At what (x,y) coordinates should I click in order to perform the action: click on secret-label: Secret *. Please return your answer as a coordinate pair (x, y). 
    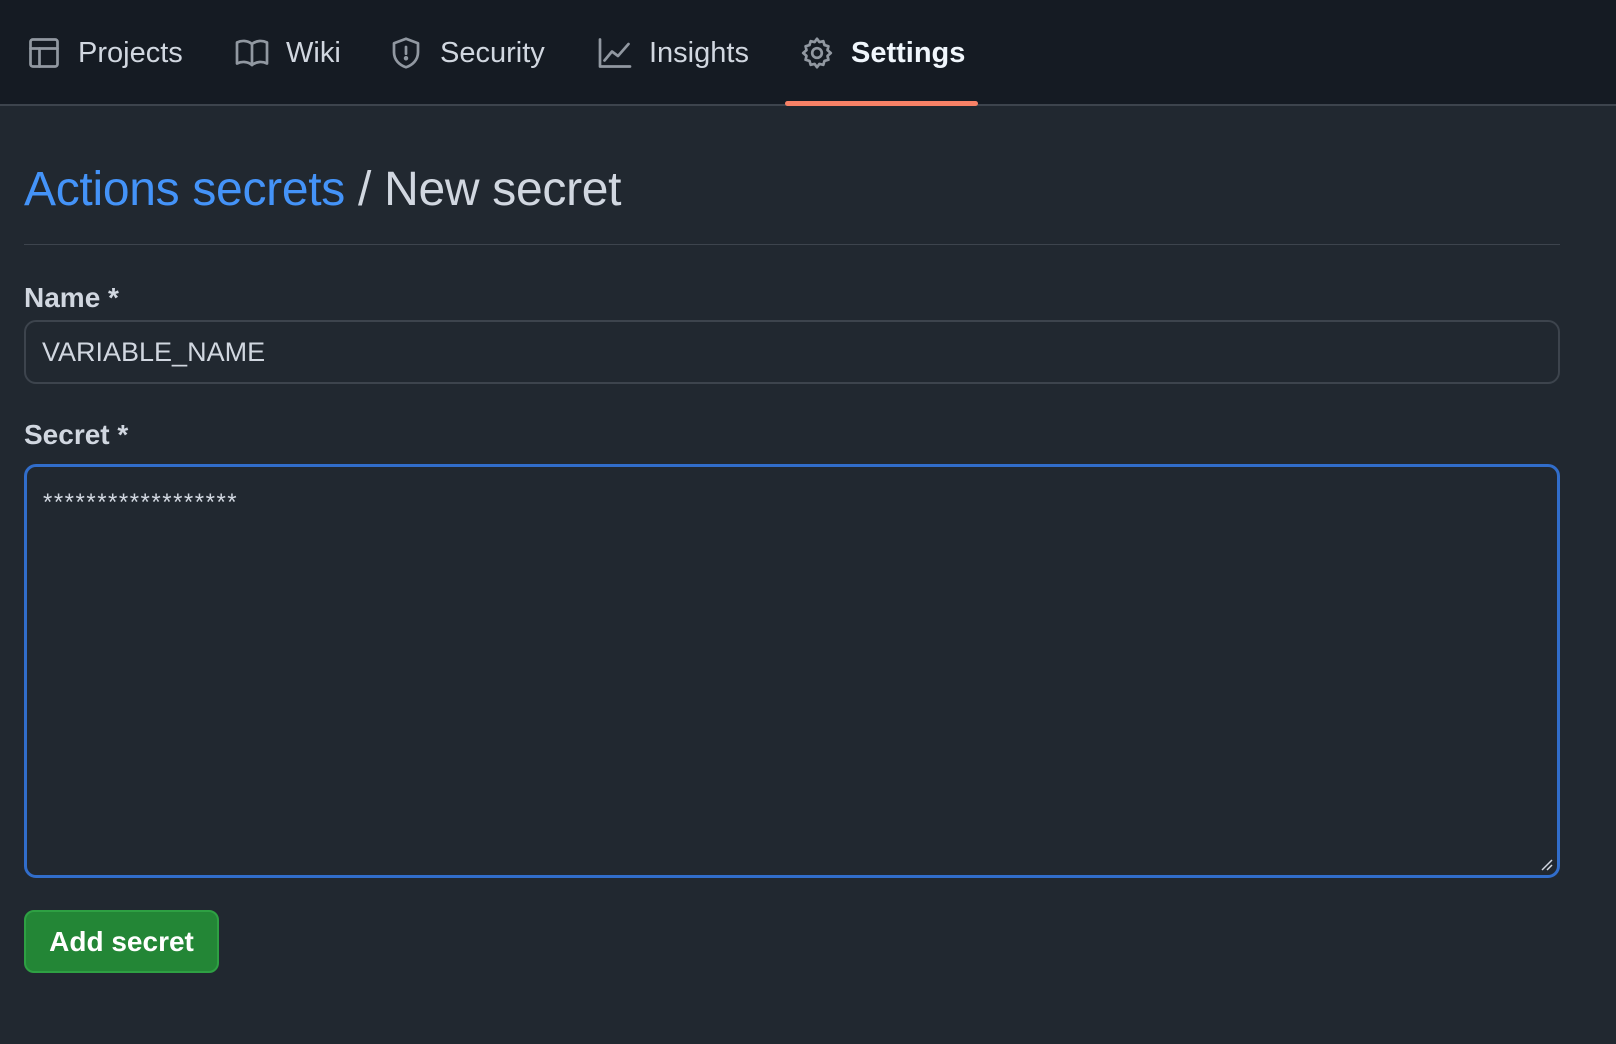
    Looking at the image, I should click on (76, 434).